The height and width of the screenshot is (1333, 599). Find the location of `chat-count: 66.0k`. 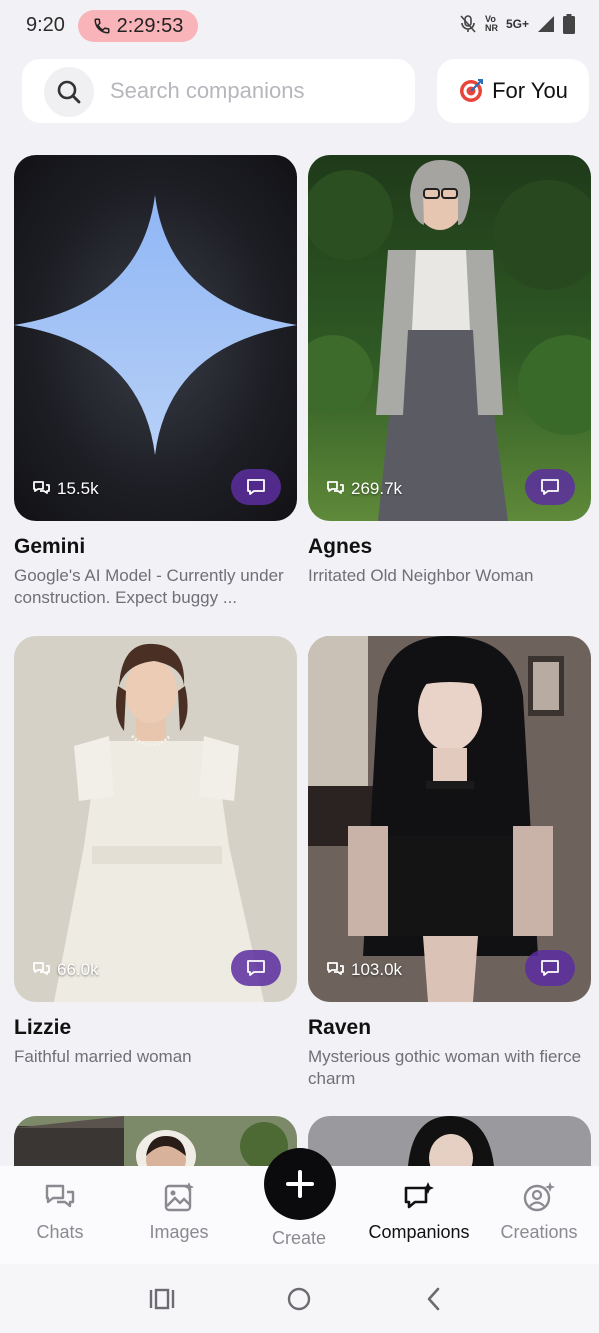

chat-count: 66.0k is located at coordinates (65, 970).